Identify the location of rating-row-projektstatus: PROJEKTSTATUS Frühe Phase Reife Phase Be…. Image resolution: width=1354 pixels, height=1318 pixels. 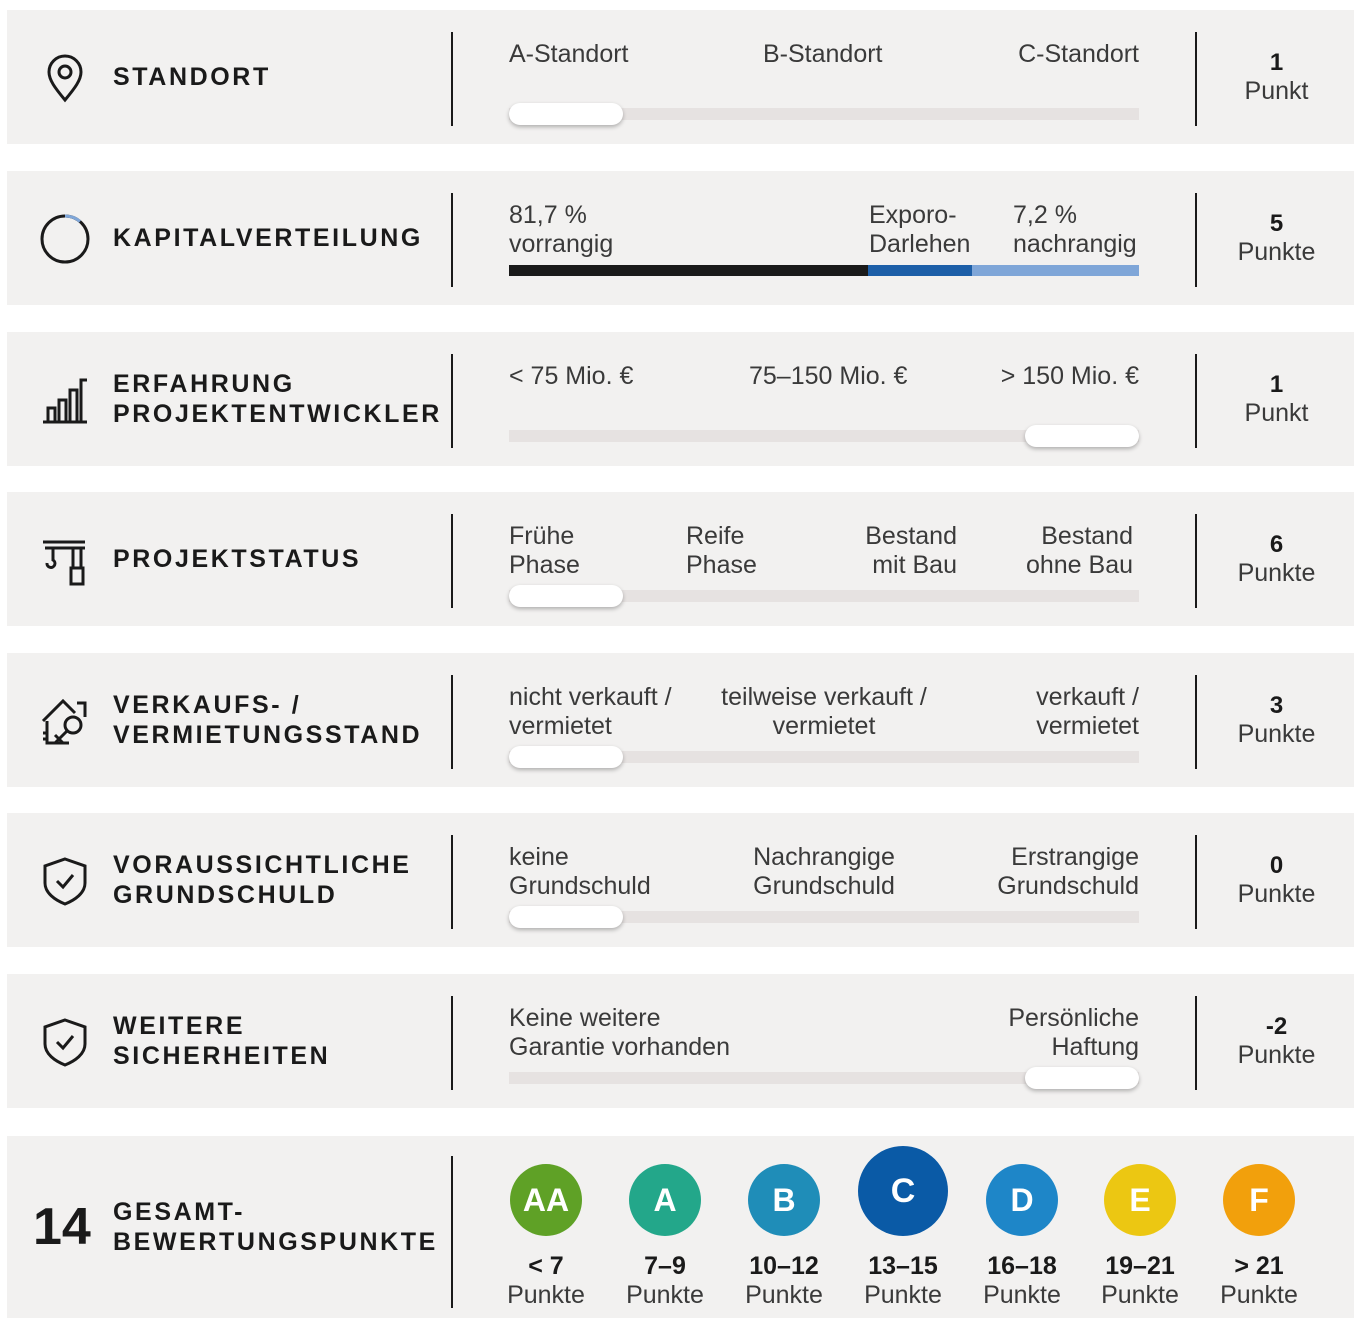
(680, 559).